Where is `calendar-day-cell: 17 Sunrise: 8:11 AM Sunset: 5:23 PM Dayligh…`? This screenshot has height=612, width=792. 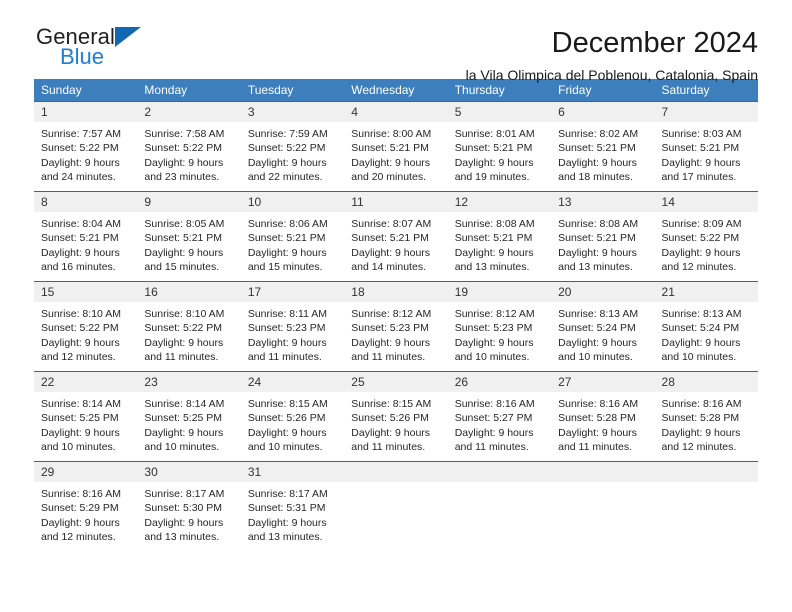
calendar-day-cell: 17 Sunrise: 8:11 AM Sunset: 5:23 PM Dayligh… is located at coordinates (292, 326).